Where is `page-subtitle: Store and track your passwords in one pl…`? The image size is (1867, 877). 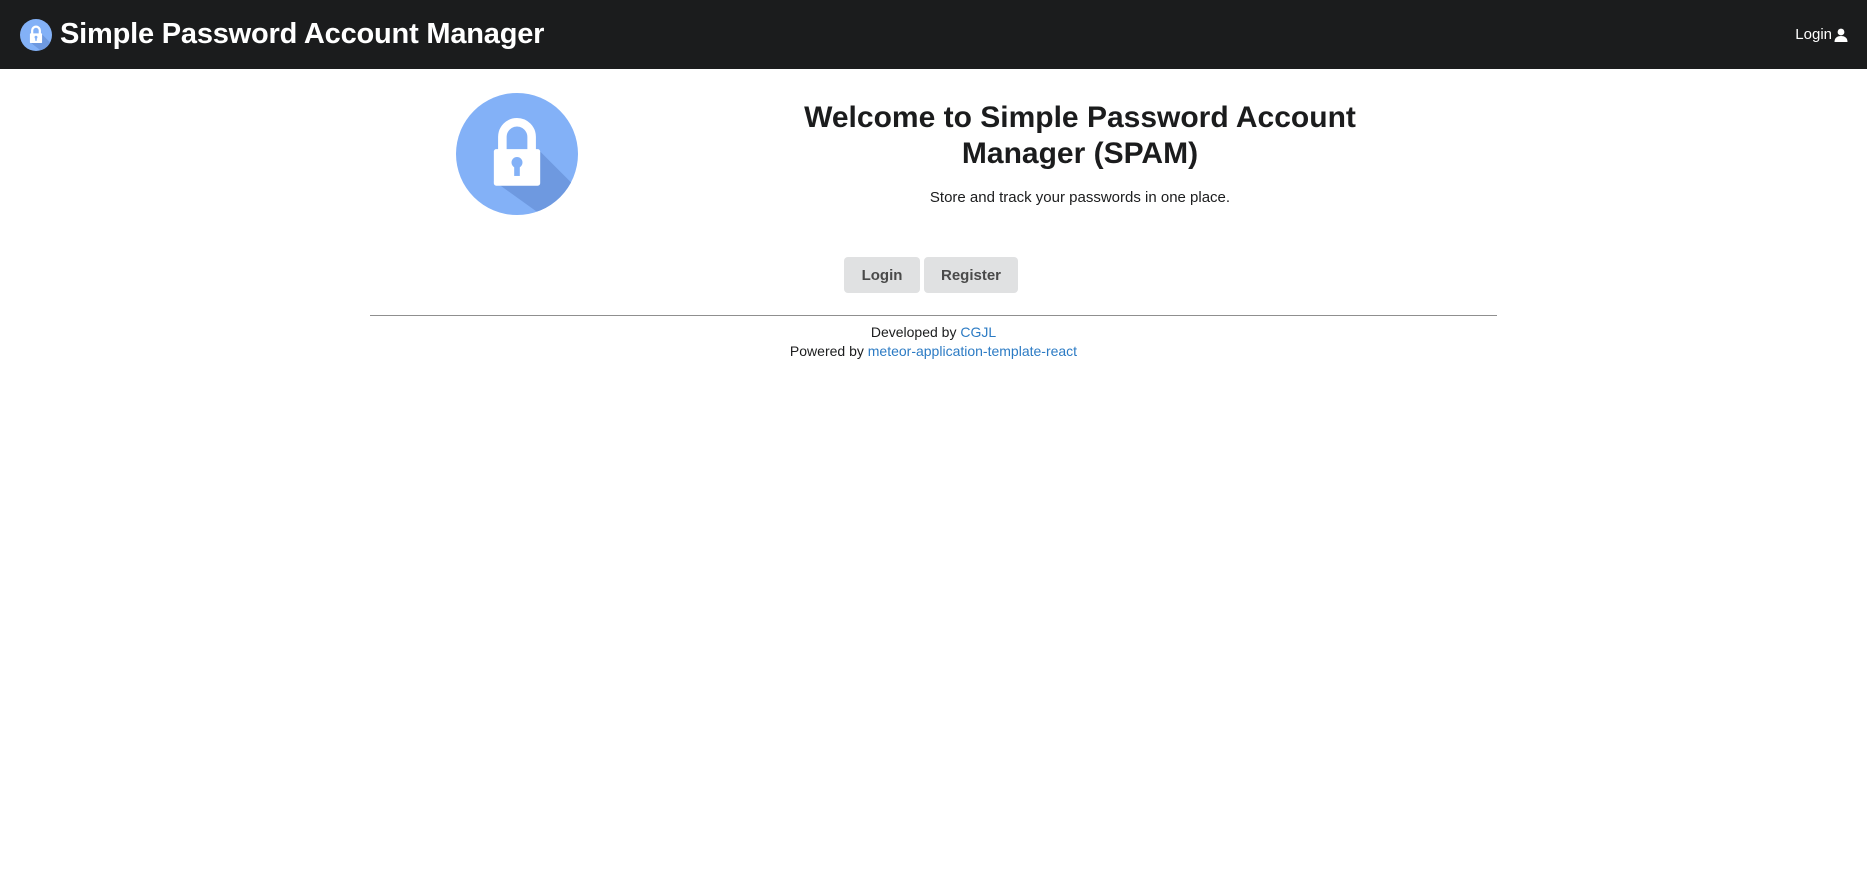 page-subtitle: Store and track your passwords in one pl… is located at coordinates (1080, 197).